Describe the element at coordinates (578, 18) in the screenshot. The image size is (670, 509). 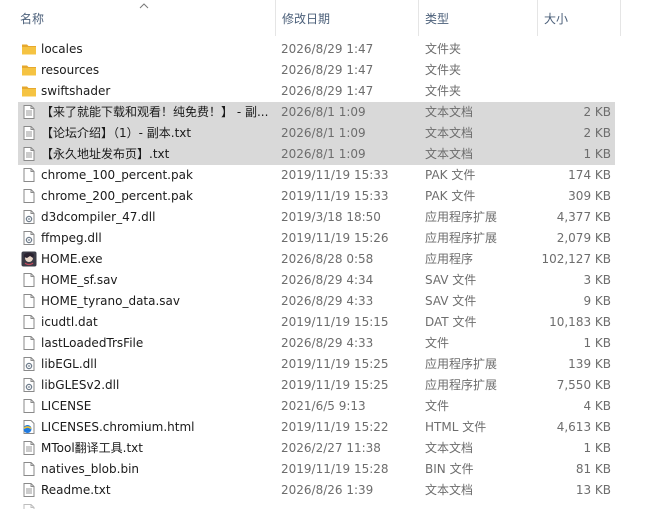
I see `column-header-size: 大小` at that location.